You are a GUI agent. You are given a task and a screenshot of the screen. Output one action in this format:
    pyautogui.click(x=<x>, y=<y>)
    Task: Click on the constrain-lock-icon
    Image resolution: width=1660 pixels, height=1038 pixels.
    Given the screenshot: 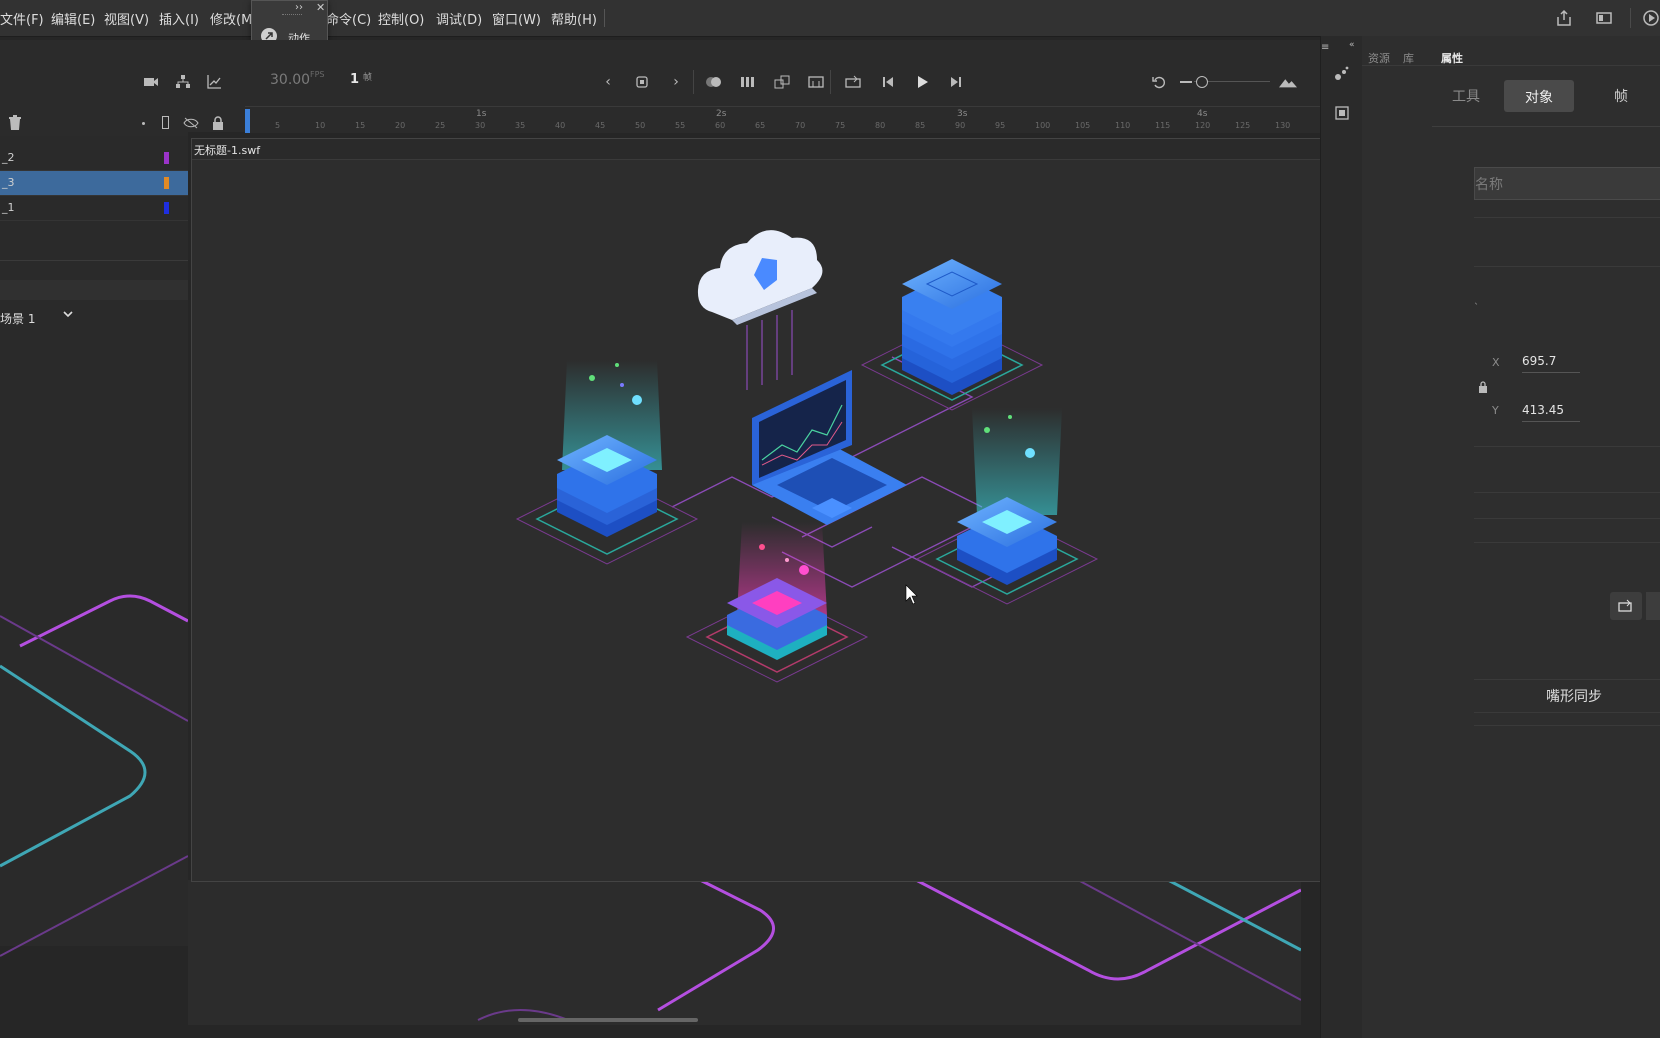 What is the action you would take?
    pyautogui.click(x=1483, y=387)
    